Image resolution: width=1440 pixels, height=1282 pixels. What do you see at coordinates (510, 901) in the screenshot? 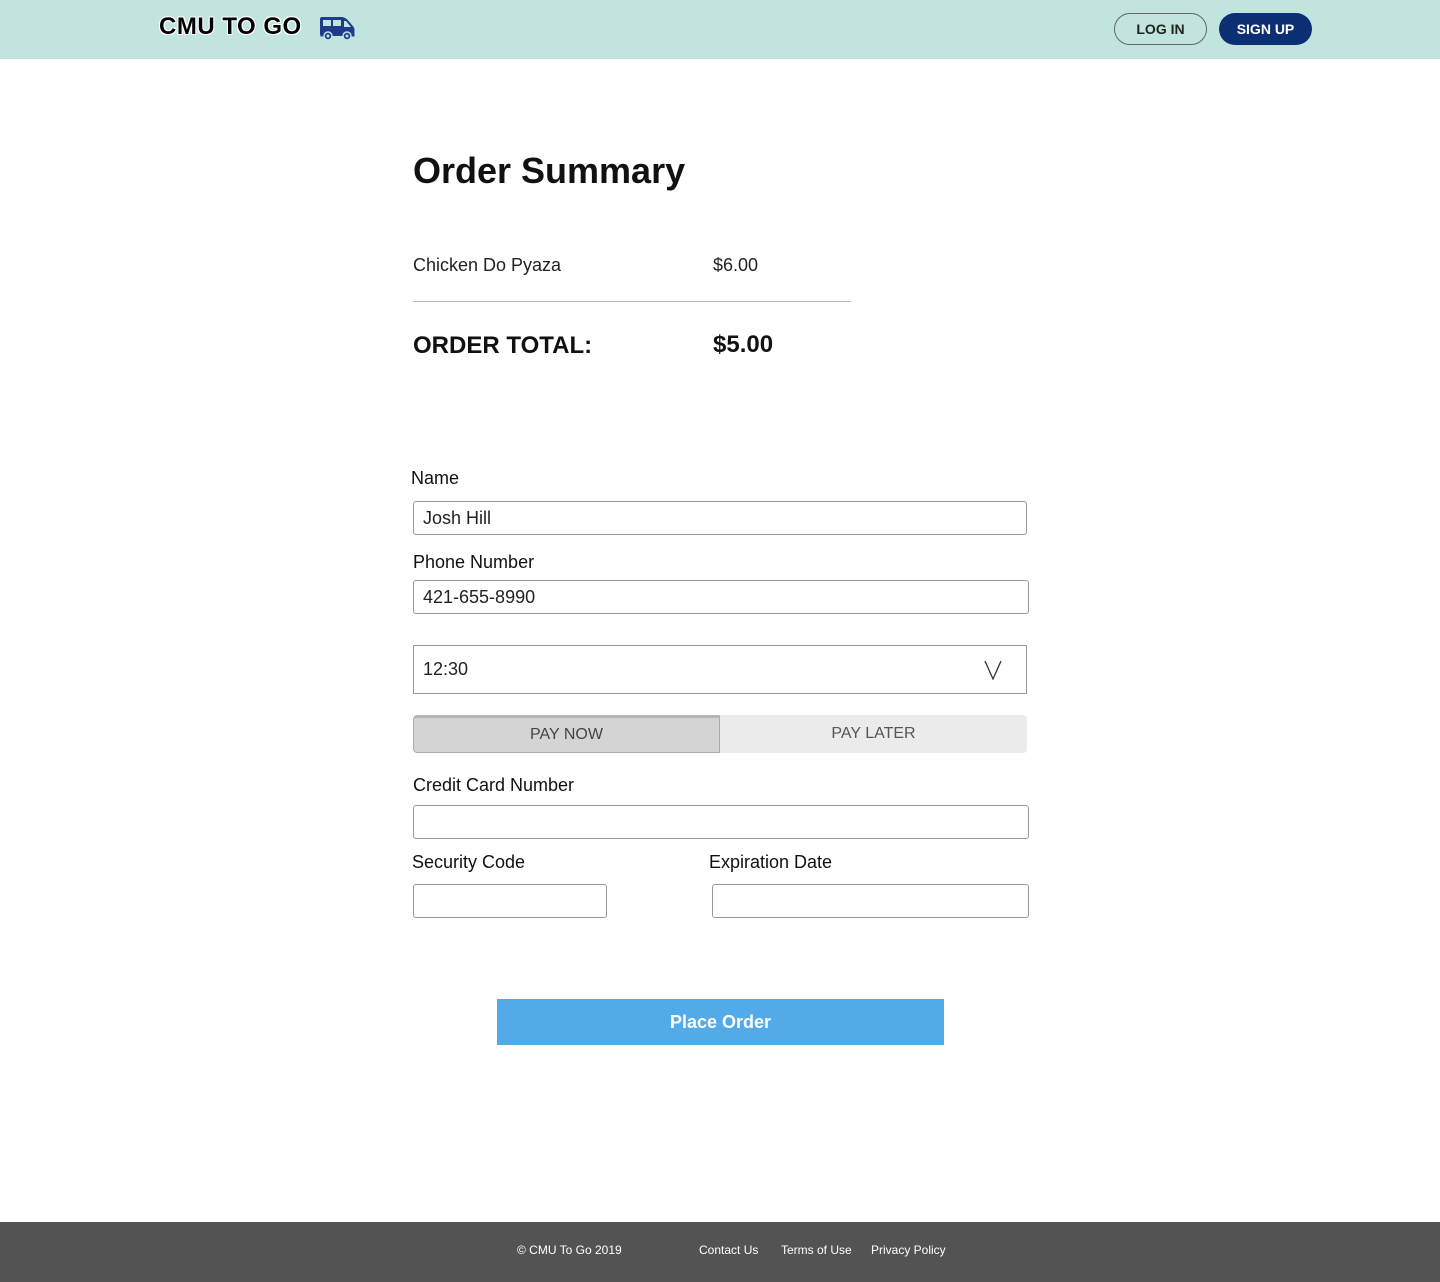
I see `security-code-input` at bounding box center [510, 901].